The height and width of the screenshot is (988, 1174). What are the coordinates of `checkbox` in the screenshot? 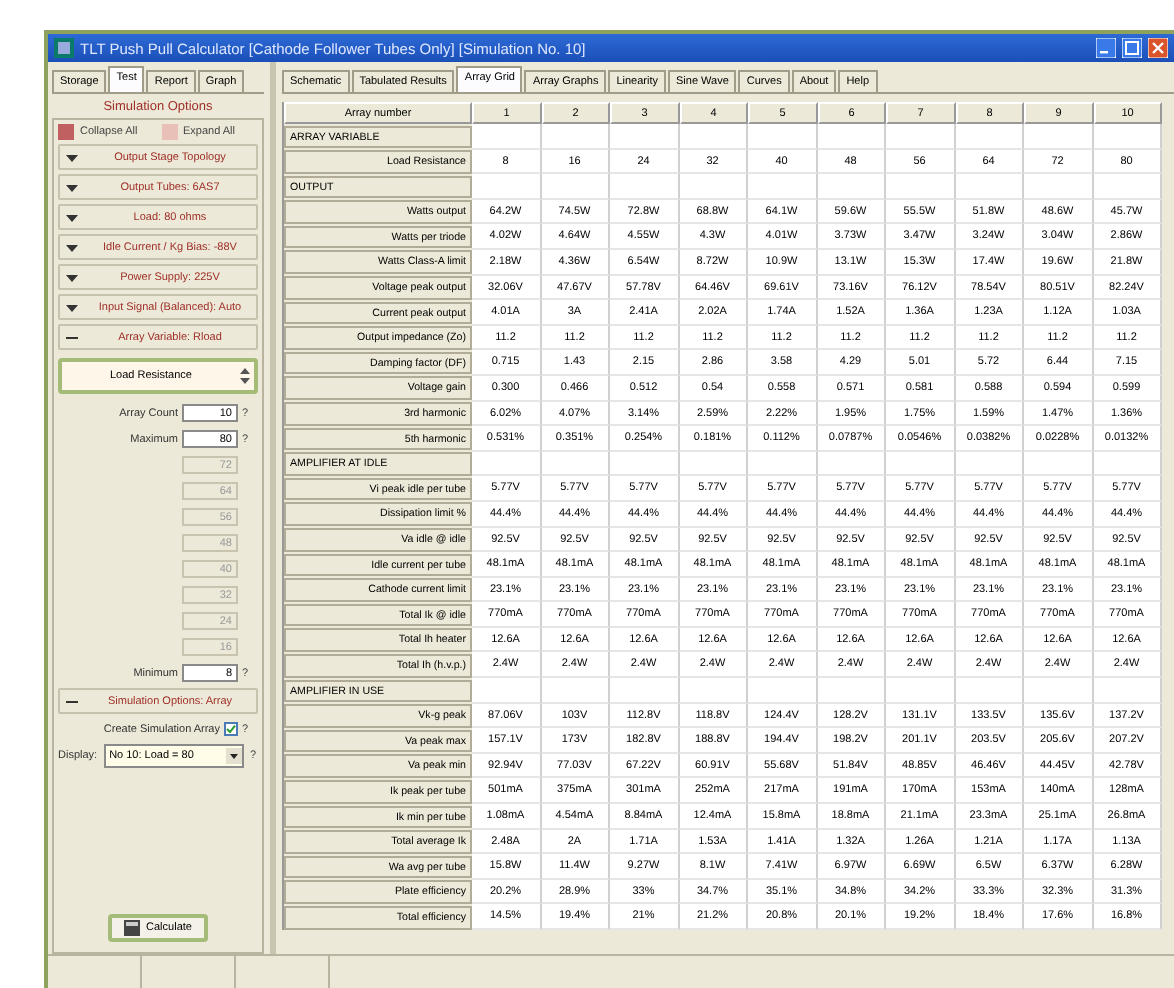 It's located at (231, 729).